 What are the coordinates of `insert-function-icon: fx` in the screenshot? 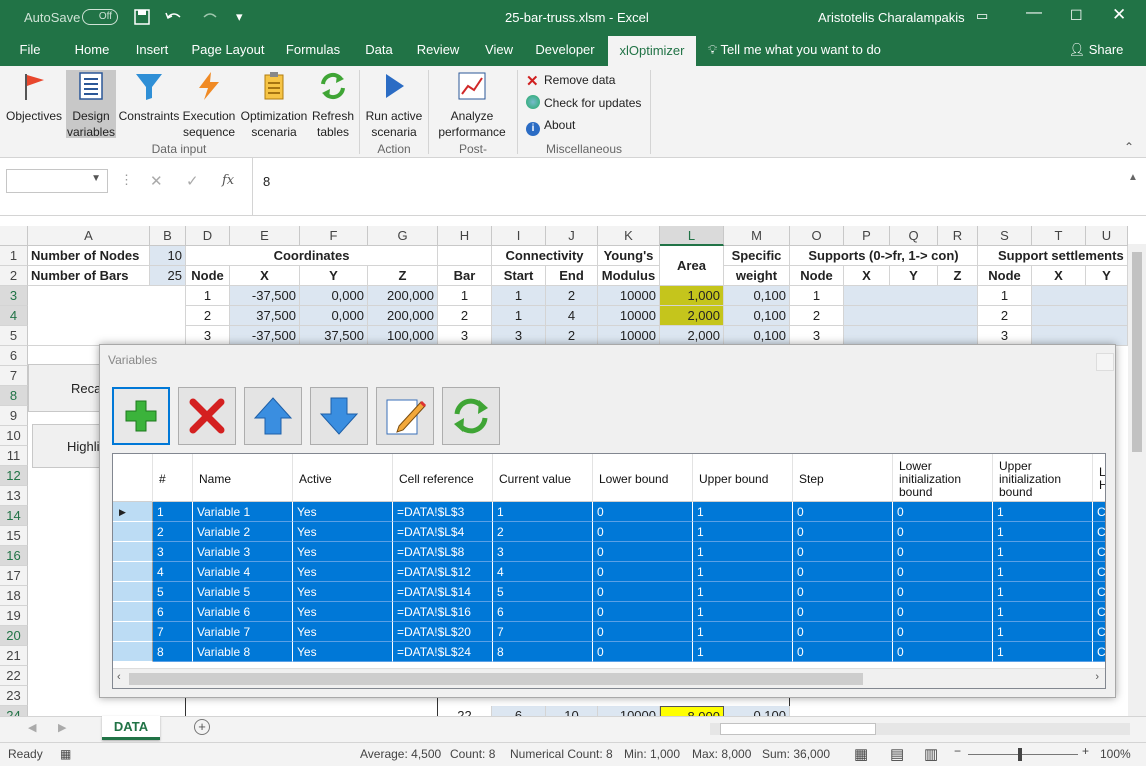 It's located at (228, 180).